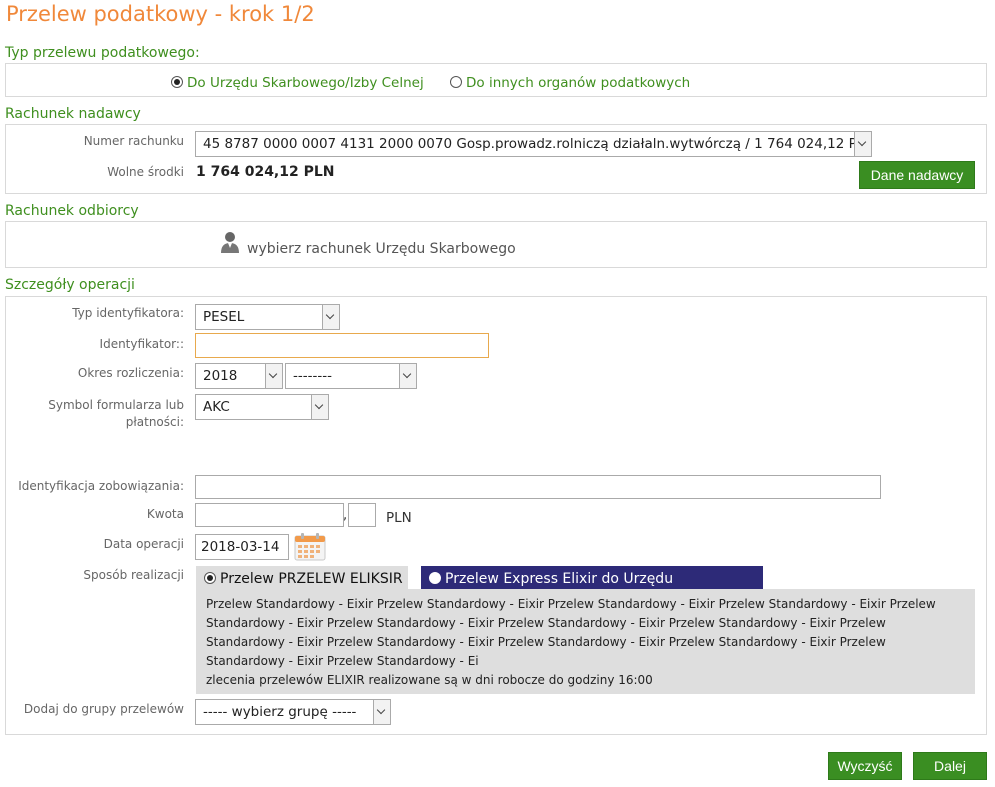 The image size is (995, 787). What do you see at coordinates (242, 547) in the screenshot?
I see `date-input: 2018-03-14` at bounding box center [242, 547].